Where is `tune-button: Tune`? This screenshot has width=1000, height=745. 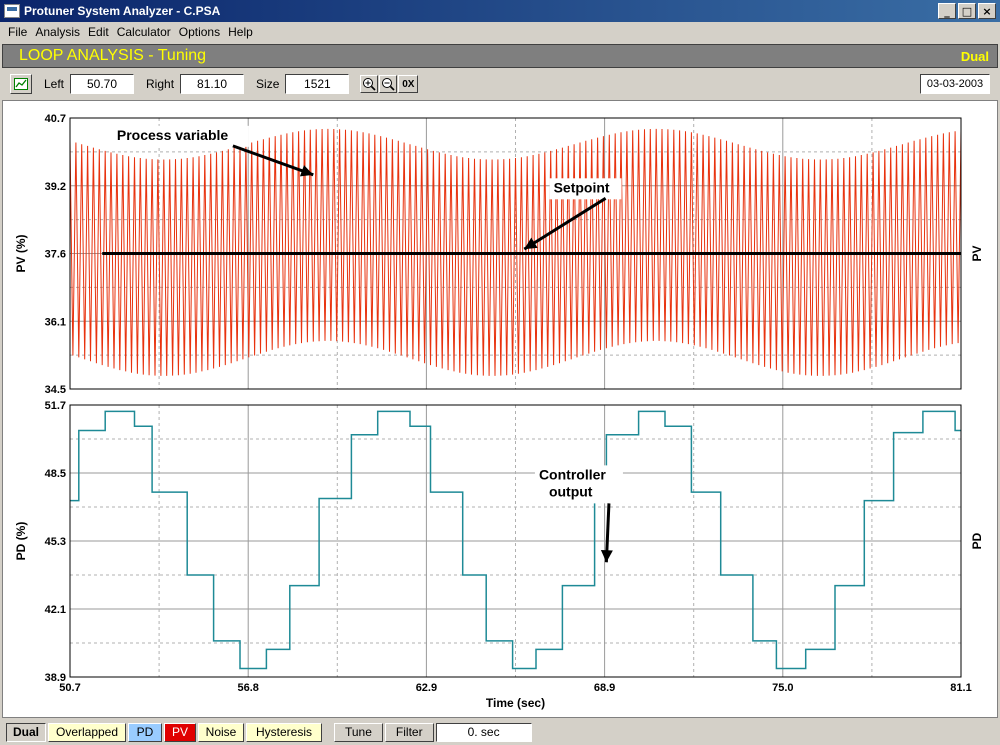
tune-button: Tune is located at coordinates (358, 732).